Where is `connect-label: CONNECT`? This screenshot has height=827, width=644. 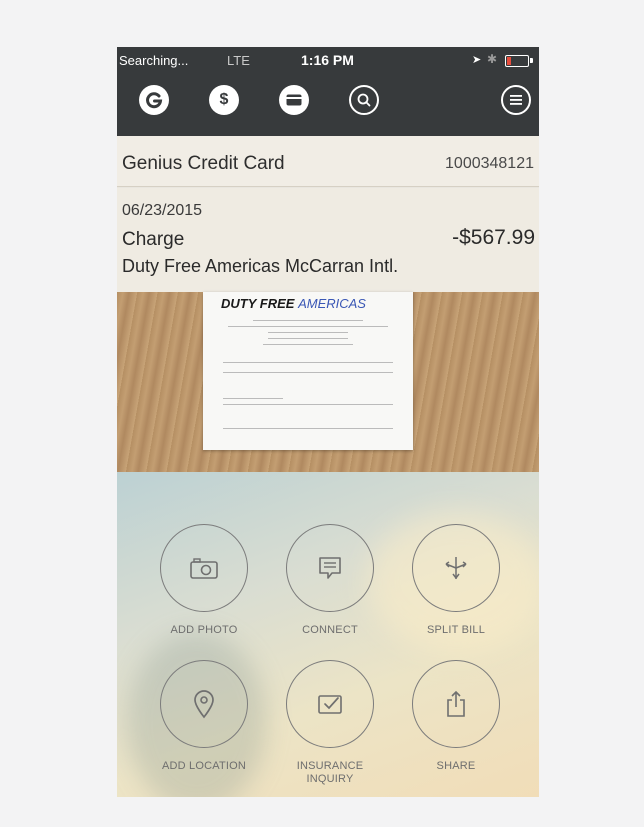
connect-label: CONNECT is located at coordinates (330, 630).